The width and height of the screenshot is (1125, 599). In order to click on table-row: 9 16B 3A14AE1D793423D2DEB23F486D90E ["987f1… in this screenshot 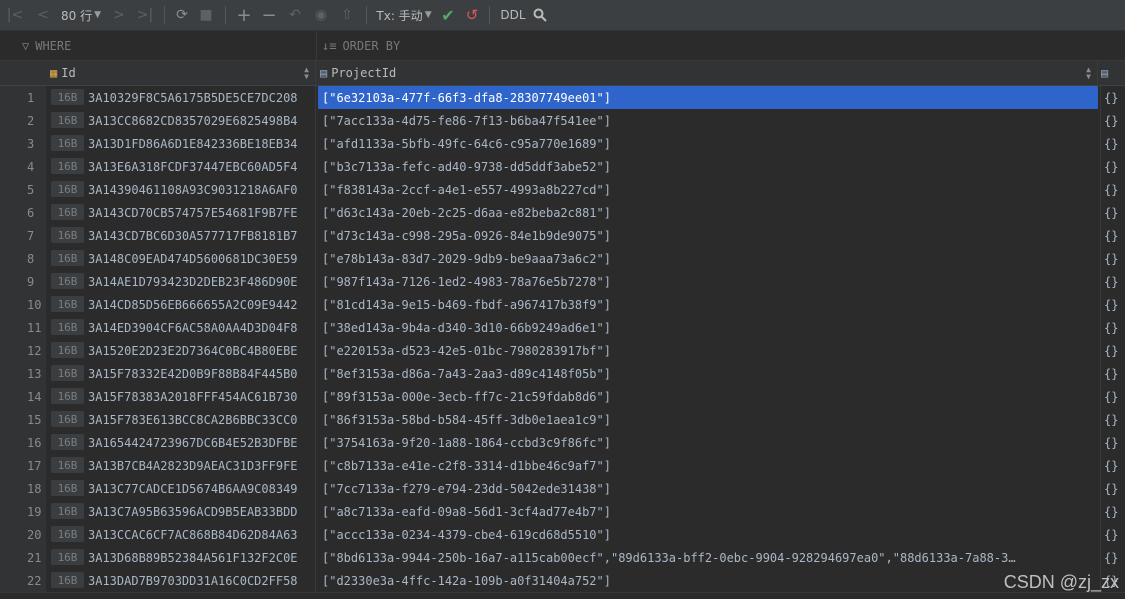, I will do `click(562, 282)`.